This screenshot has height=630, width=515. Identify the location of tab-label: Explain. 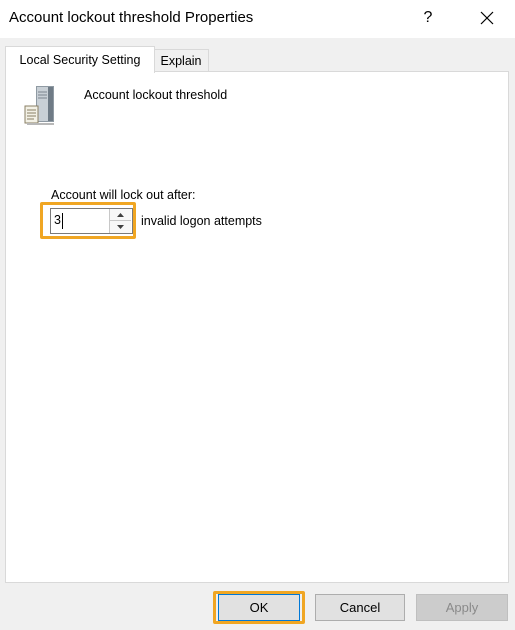
(181, 61).